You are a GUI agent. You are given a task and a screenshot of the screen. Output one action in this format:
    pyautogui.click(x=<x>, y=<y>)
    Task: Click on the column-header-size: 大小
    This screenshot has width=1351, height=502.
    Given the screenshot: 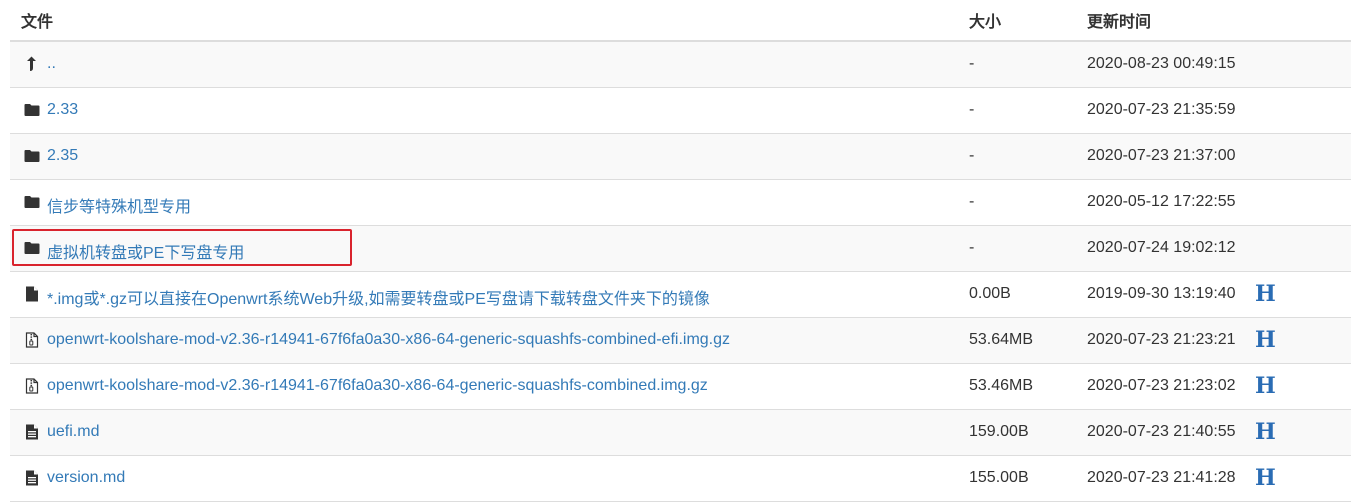 What is the action you would take?
    pyautogui.click(x=985, y=20)
    